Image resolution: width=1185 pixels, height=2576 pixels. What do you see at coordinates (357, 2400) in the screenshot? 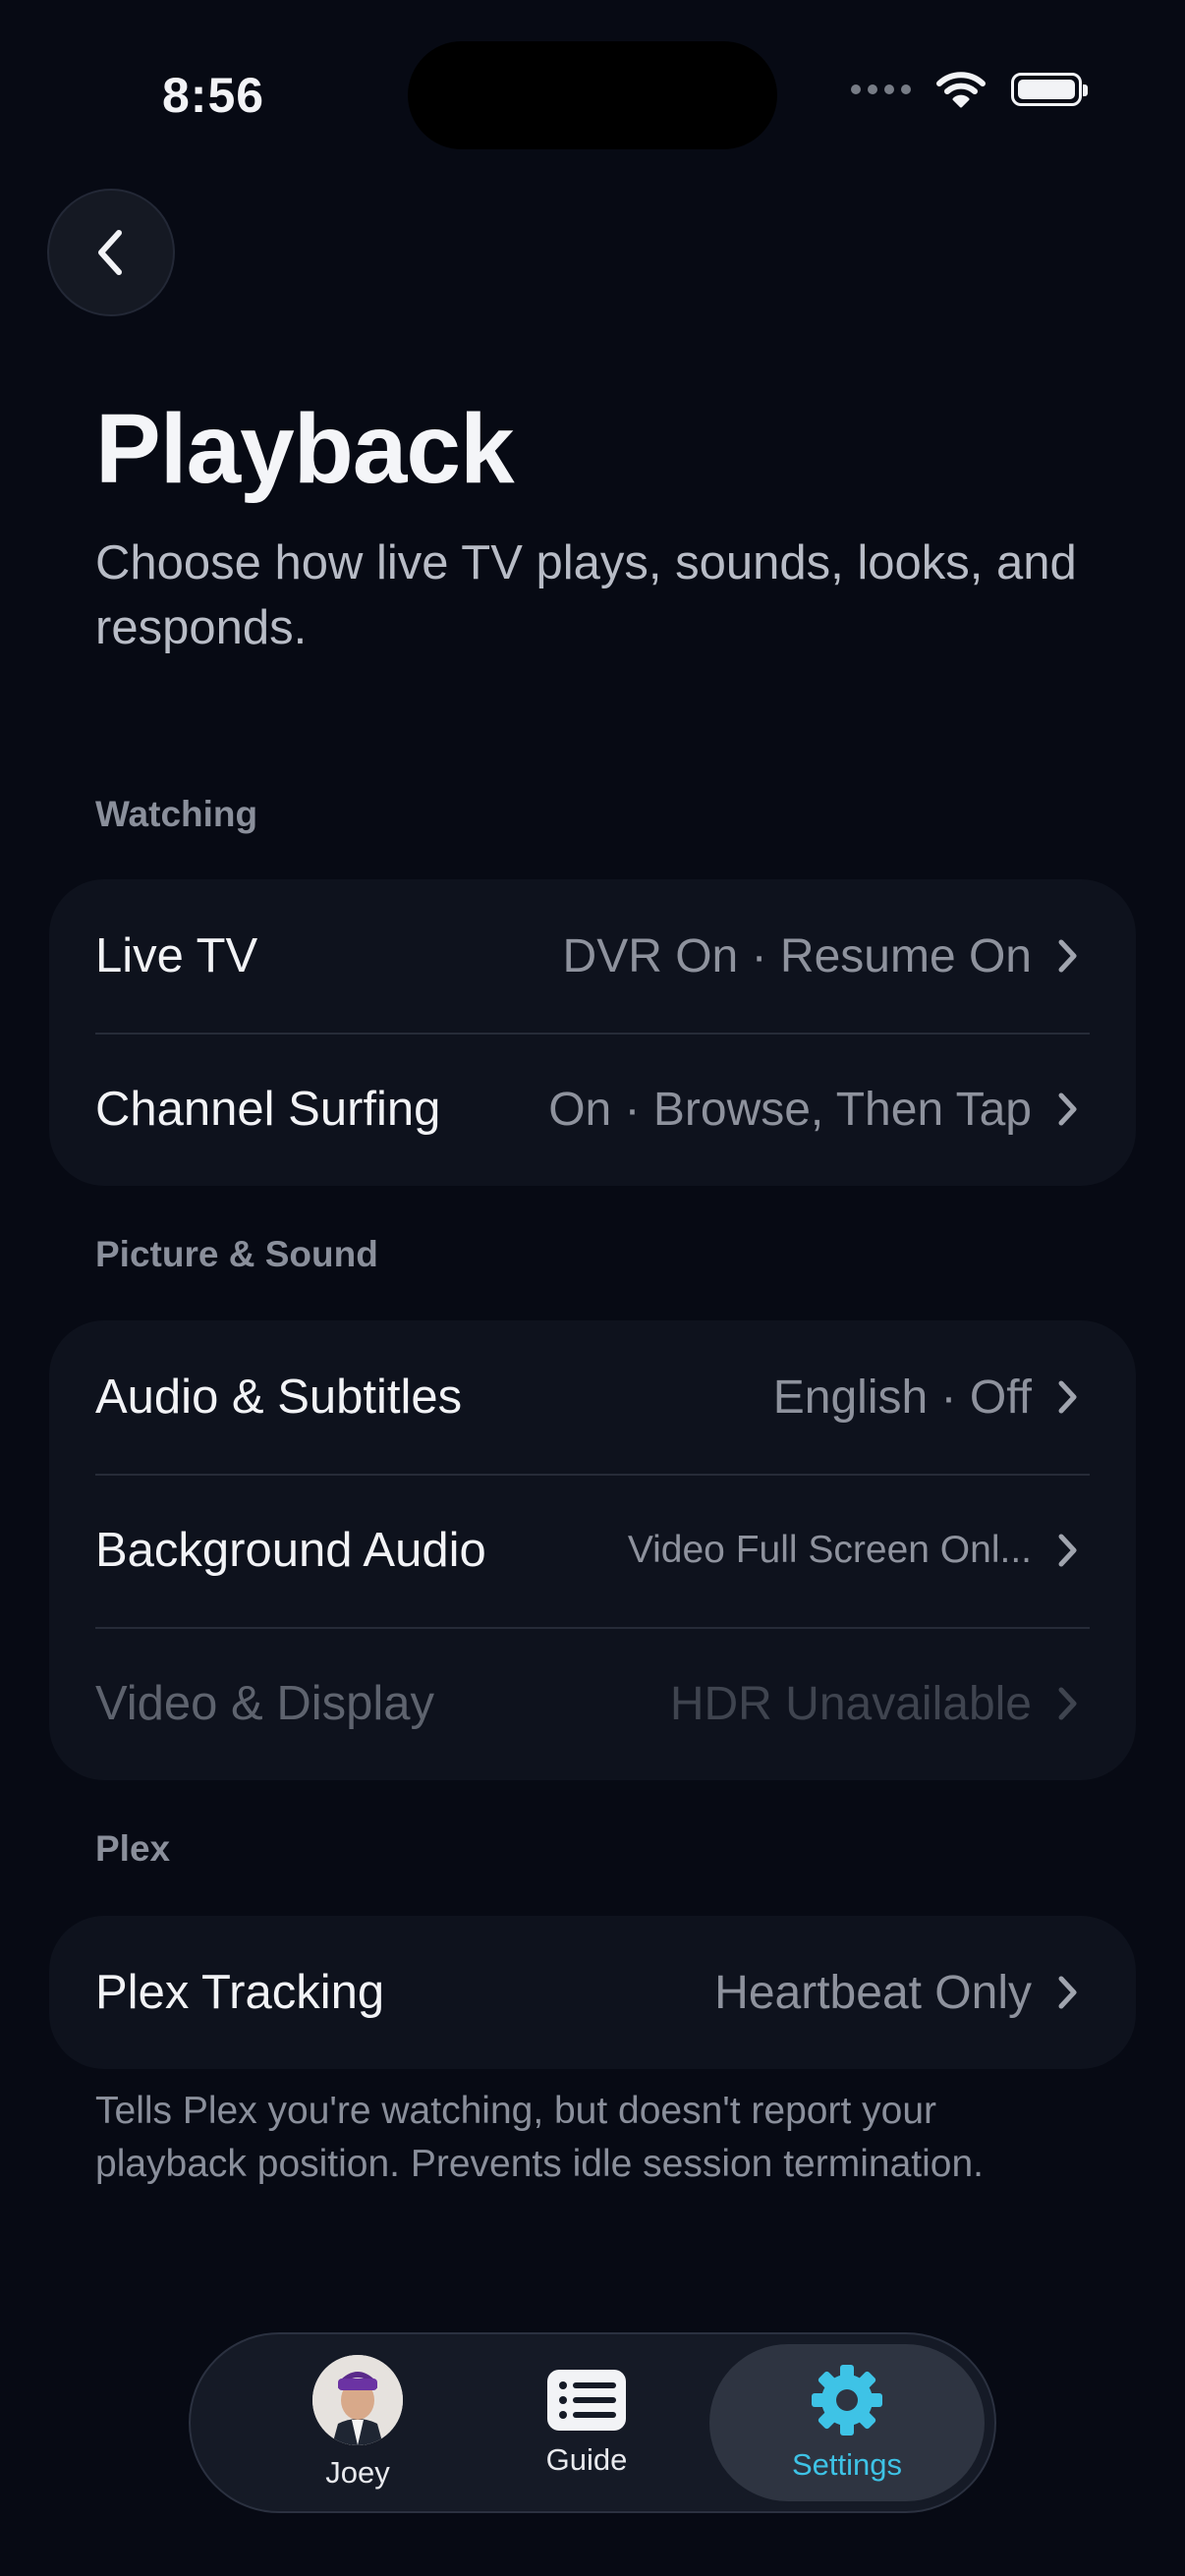
I see `avatar` at bounding box center [357, 2400].